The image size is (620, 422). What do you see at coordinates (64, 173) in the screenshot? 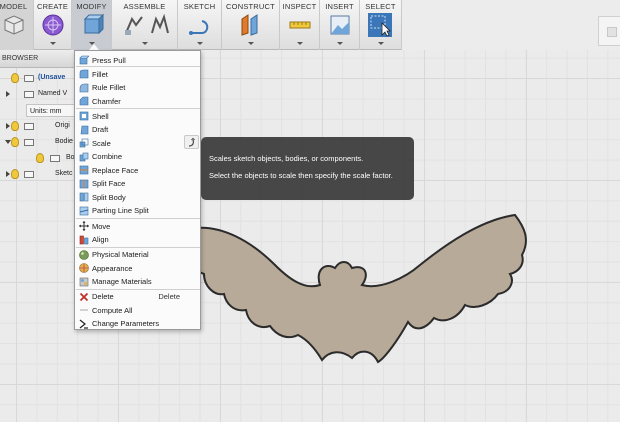
I see `sketches-label: Sketc` at bounding box center [64, 173].